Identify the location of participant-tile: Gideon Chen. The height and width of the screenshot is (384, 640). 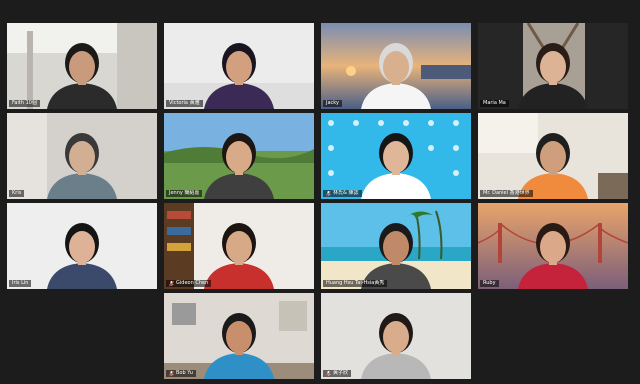
(239, 246).